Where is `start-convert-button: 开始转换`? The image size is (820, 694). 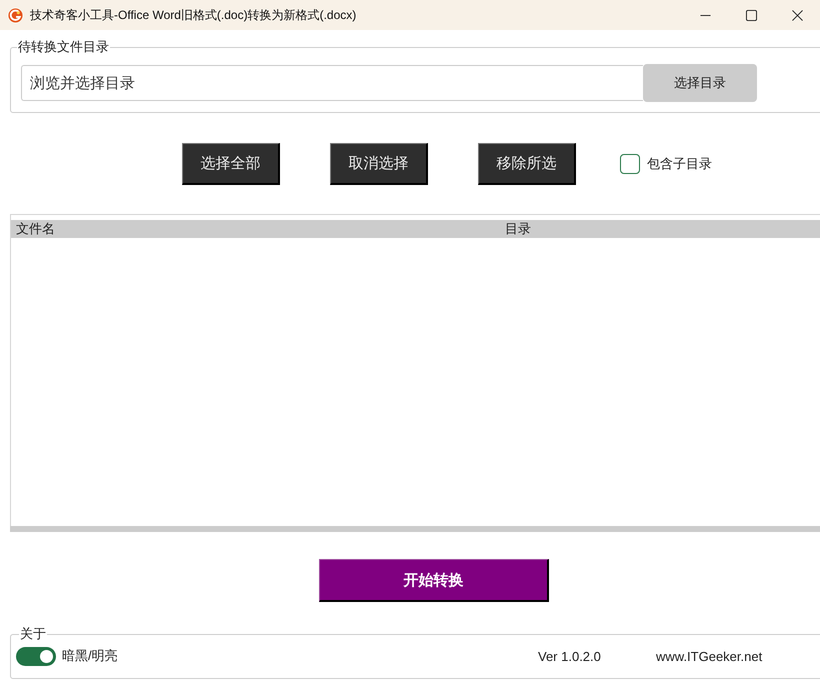
start-convert-button: 开始转换 is located at coordinates (434, 580).